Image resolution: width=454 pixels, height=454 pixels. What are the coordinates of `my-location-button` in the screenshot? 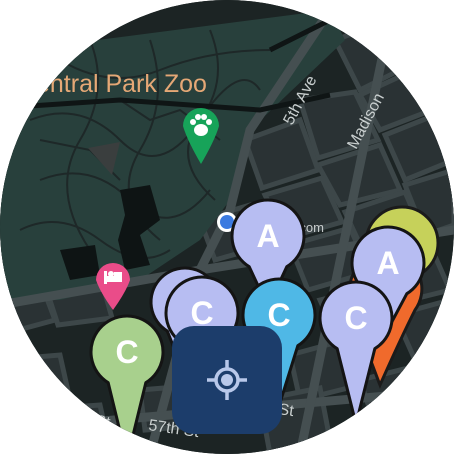 It's located at (227, 380).